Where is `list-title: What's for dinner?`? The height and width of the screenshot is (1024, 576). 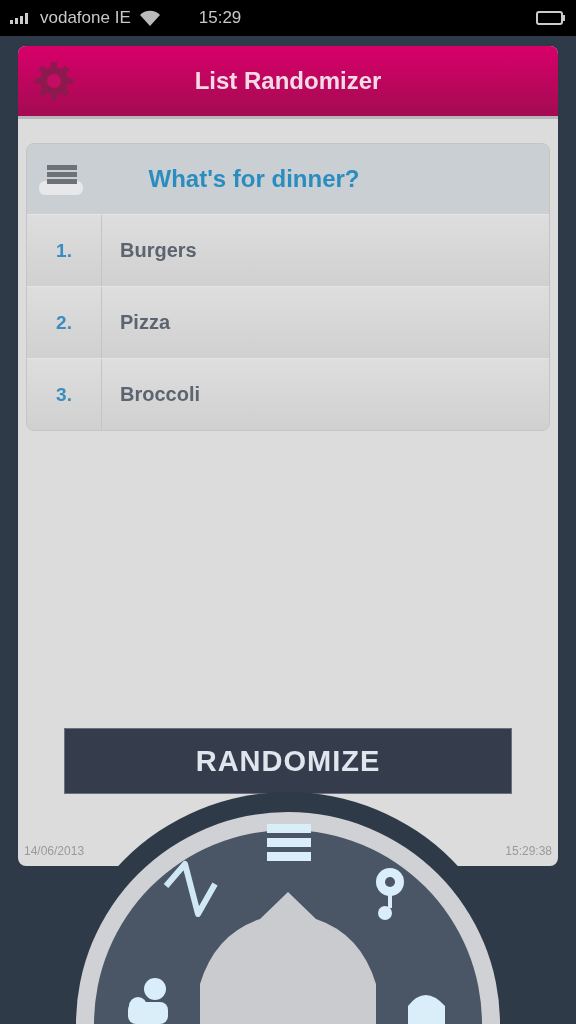
list-title: What's for dinner? is located at coordinates (254, 179).